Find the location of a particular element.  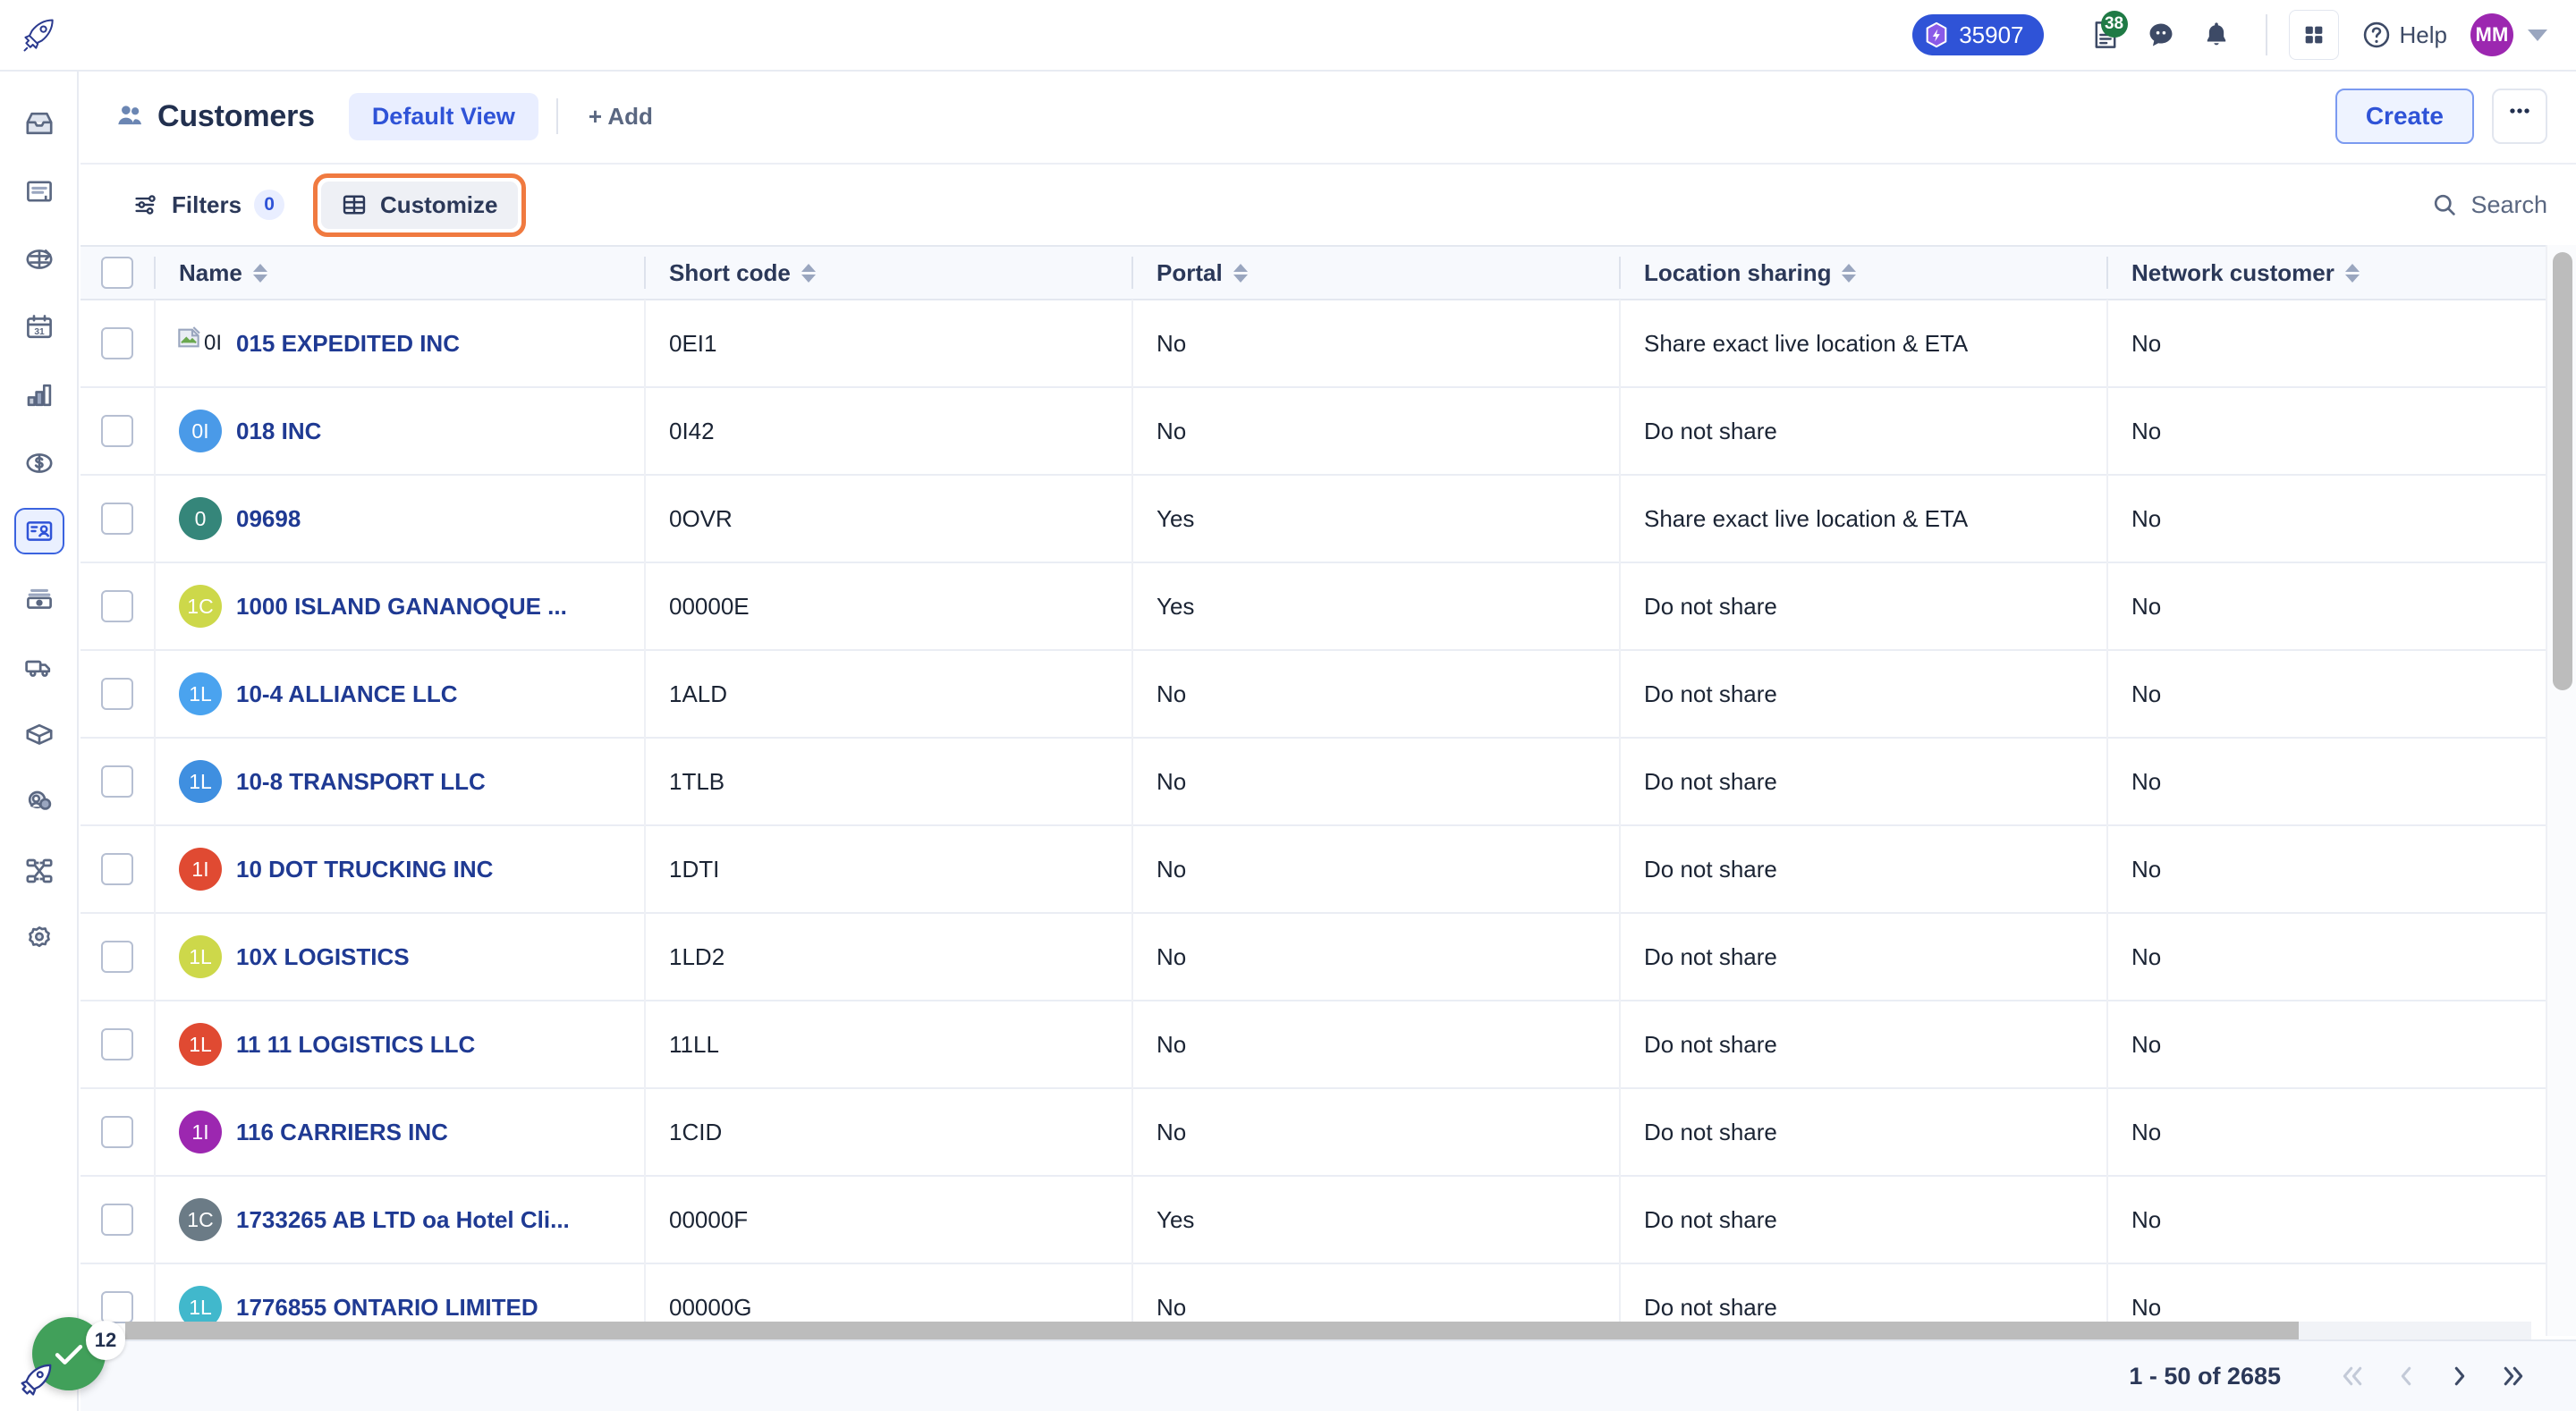

globe-icon is located at coordinates (39, 259).